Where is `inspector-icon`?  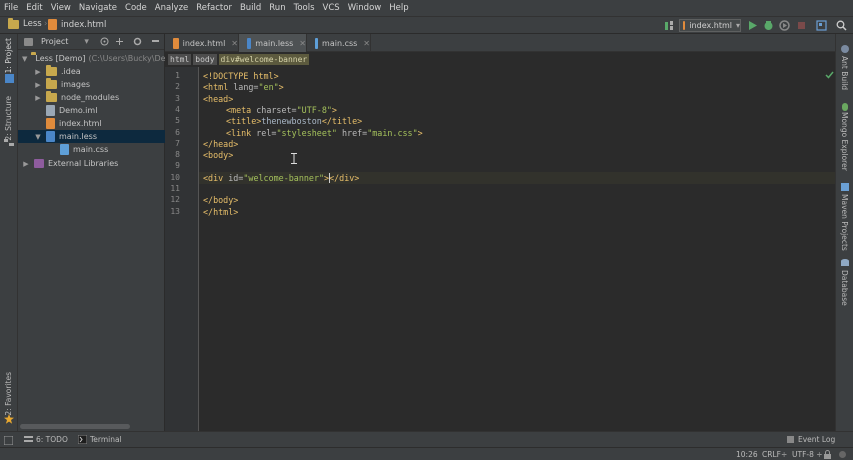
inspector-icon is located at coordinates (842, 454).